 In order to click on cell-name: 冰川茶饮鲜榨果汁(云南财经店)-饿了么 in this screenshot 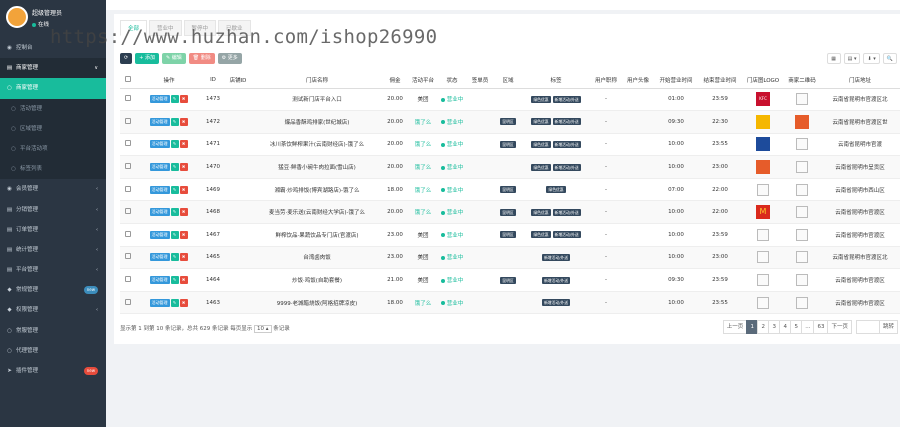, I will do `click(317, 145)`.